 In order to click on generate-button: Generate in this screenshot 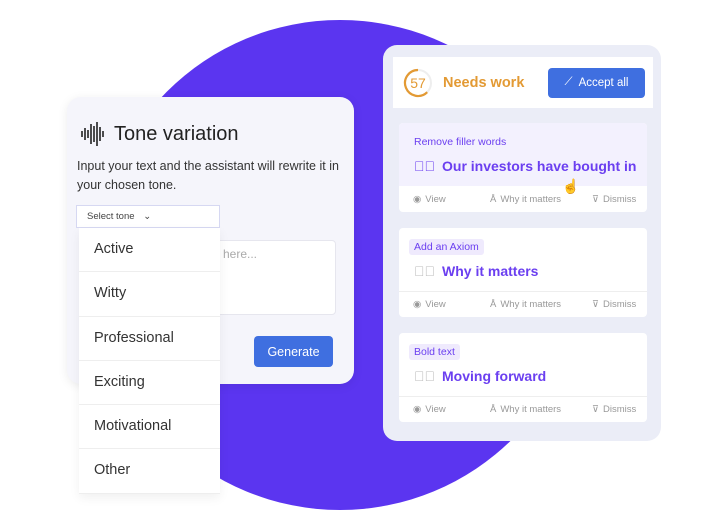, I will do `click(293, 351)`.